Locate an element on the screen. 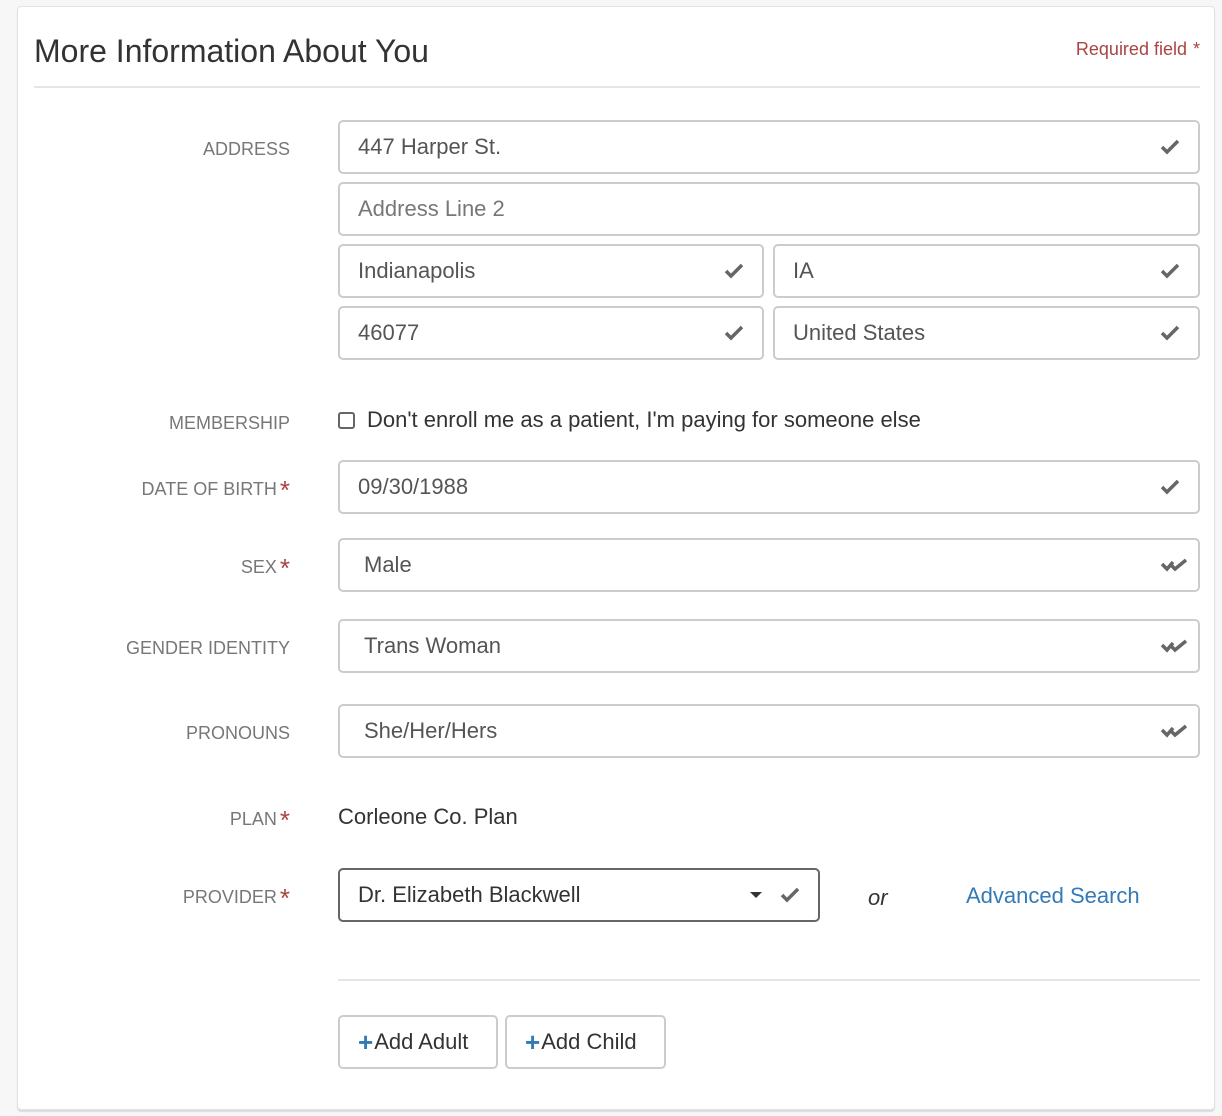 This screenshot has height=1116, width=1222. address-line2-placeholder: Address Line 2 is located at coordinates (431, 208).